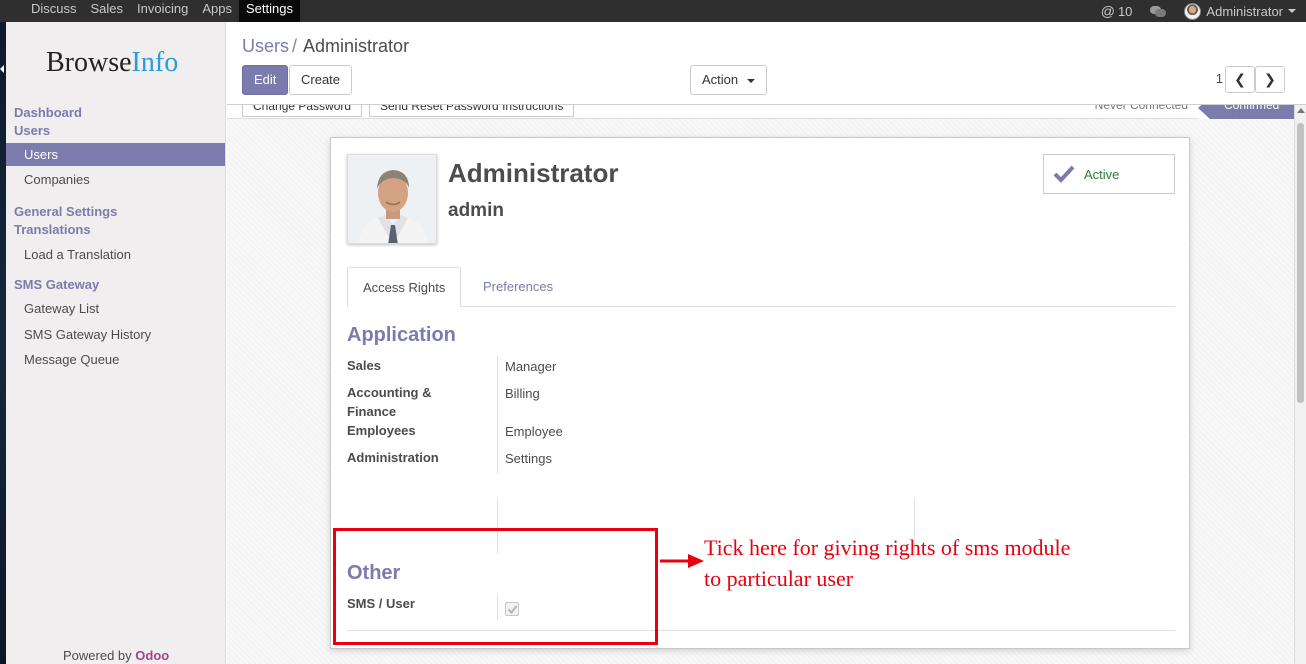 The width and height of the screenshot is (1306, 664). What do you see at coordinates (65, 211) in the screenshot?
I see `sidebar-header-general-settings: General Settings` at bounding box center [65, 211].